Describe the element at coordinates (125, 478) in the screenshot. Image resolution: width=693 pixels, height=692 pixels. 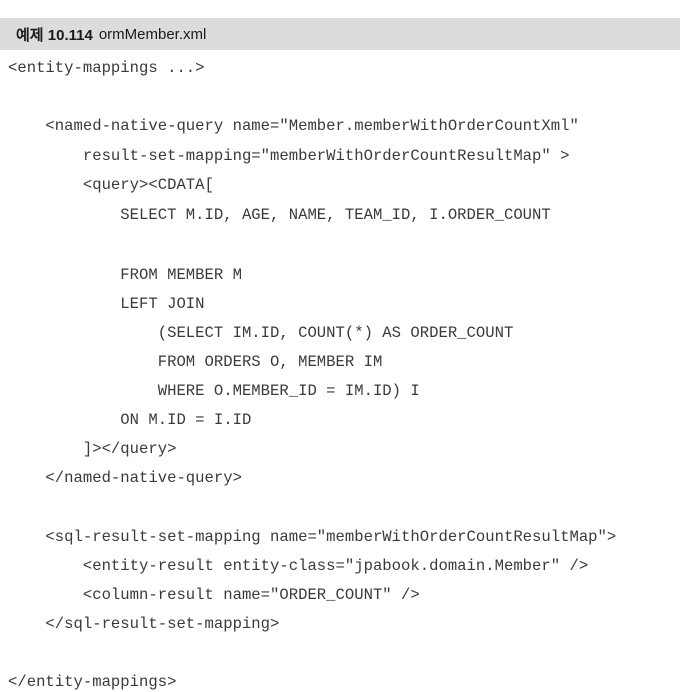
I see `code-line: </named-native-query>` at that location.